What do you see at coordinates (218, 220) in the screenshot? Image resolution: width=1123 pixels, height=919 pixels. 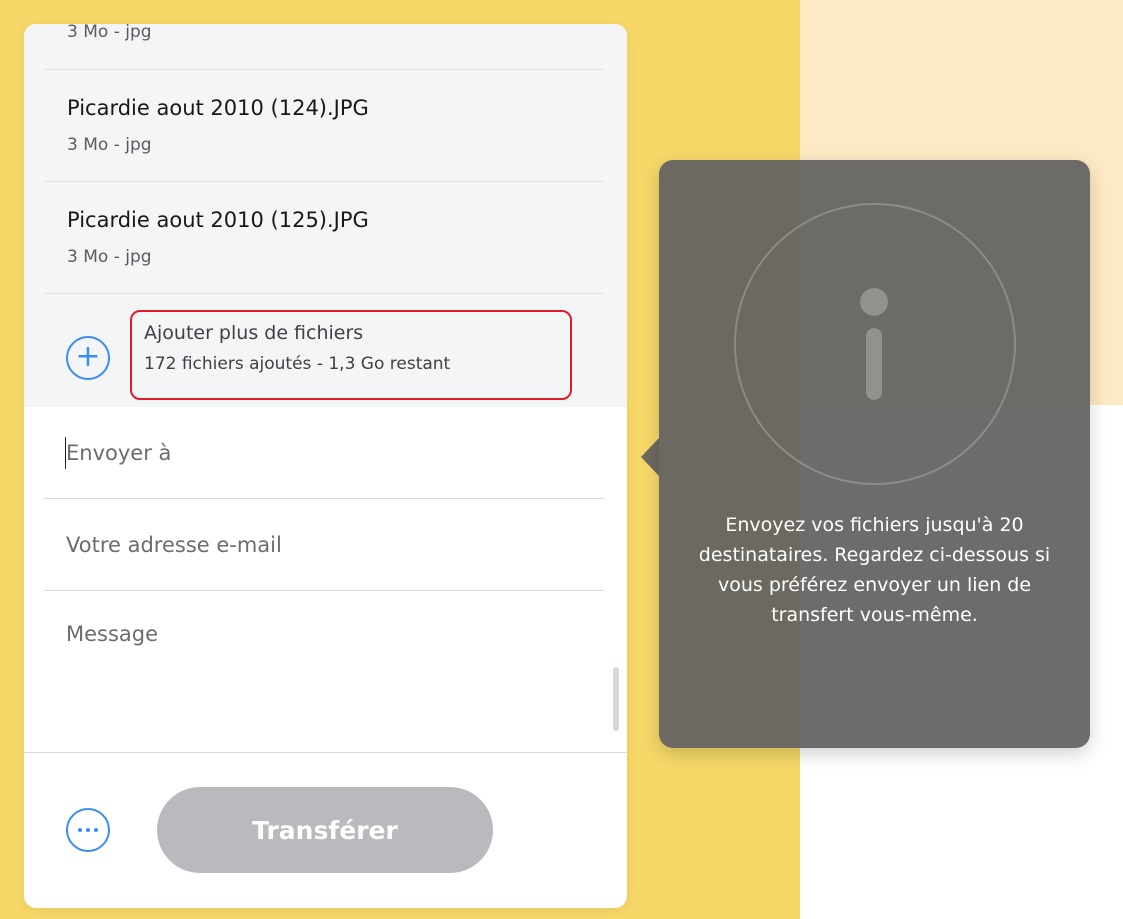 I see `file-name: Picardie aout 2010 (125).JPG` at bounding box center [218, 220].